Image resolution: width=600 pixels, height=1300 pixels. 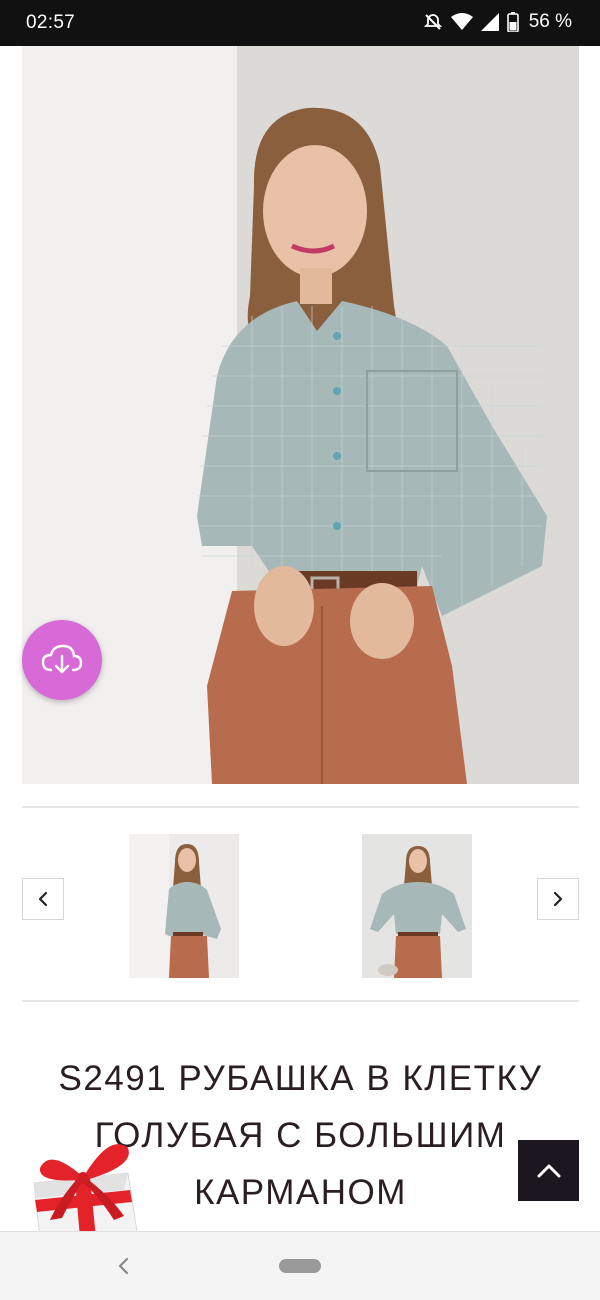 I want to click on scroll-to-top-button, so click(x=548, y=1170).